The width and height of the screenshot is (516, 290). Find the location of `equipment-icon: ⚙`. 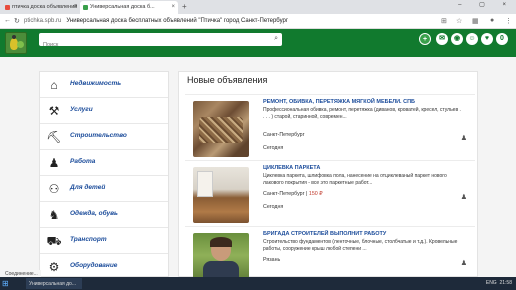

equipment-icon: ⚙ is located at coordinates (54, 267).